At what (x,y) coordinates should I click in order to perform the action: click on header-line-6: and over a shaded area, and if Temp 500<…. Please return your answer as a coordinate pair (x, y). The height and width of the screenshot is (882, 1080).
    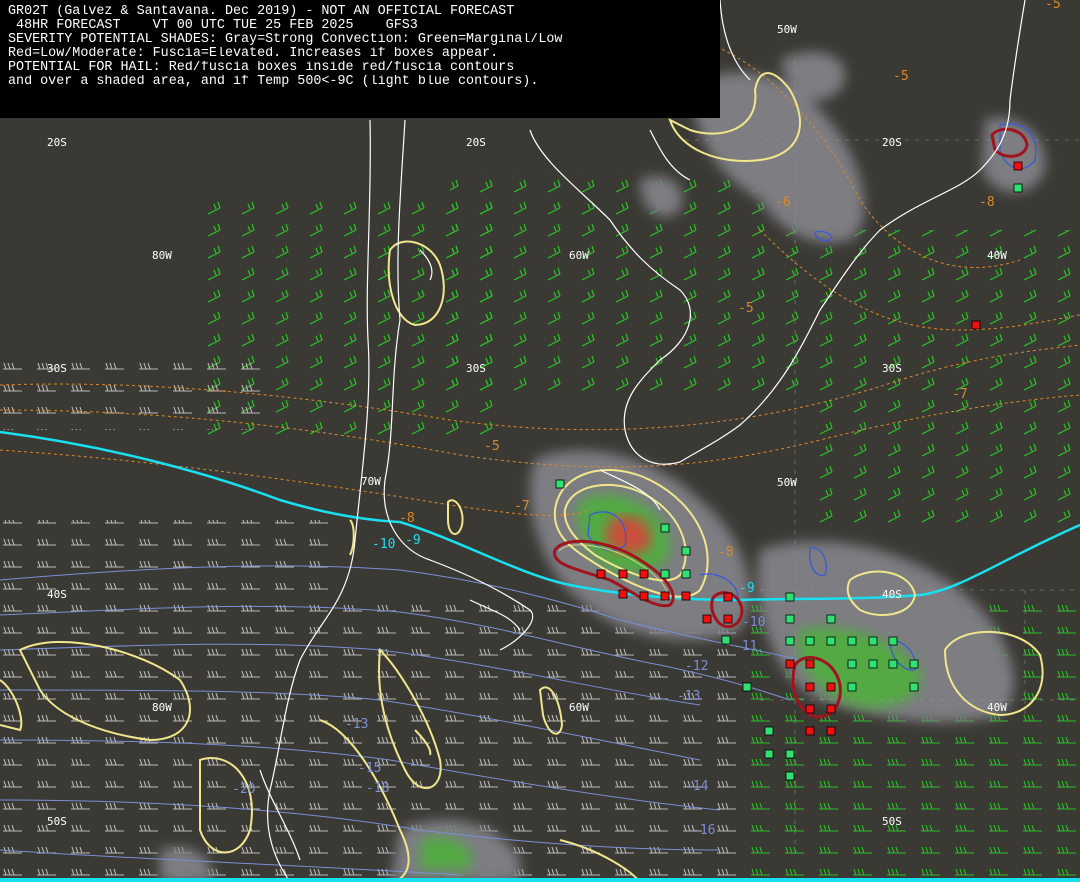
    Looking at the image, I should click on (273, 82).